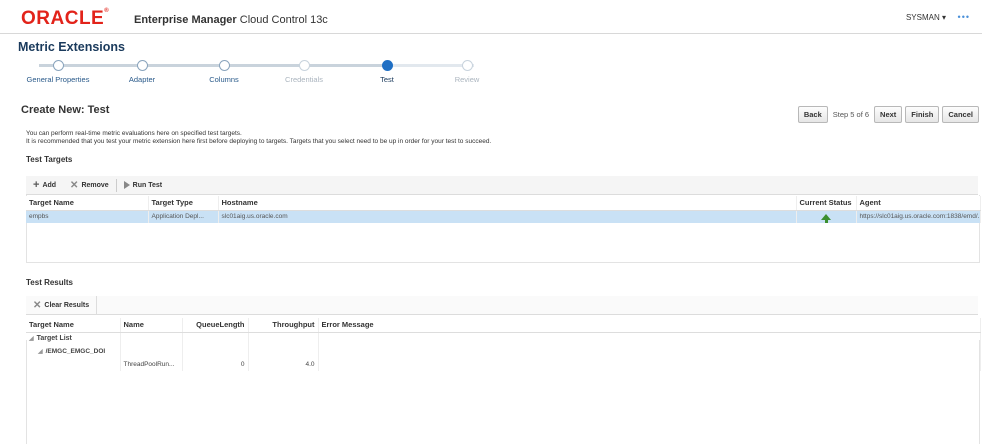 The height and width of the screenshot is (444, 982). What do you see at coordinates (58, 65) in the screenshot?
I see `train-stop-general` at bounding box center [58, 65].